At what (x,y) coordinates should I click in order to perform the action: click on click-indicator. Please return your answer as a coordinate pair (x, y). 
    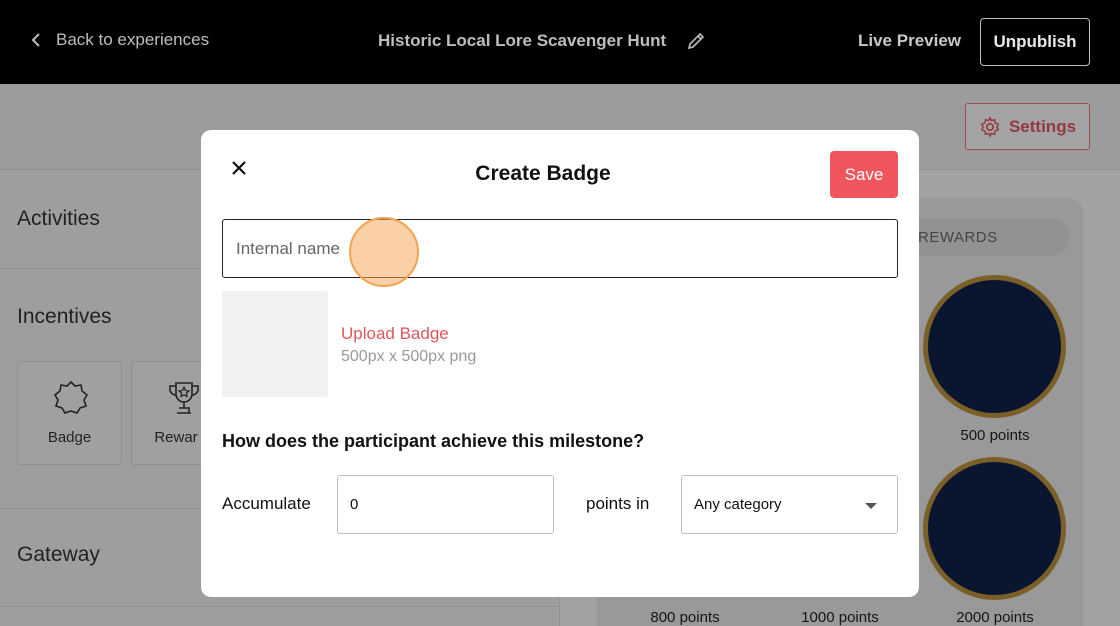
    Looking at the image, I should click on (384, 252).